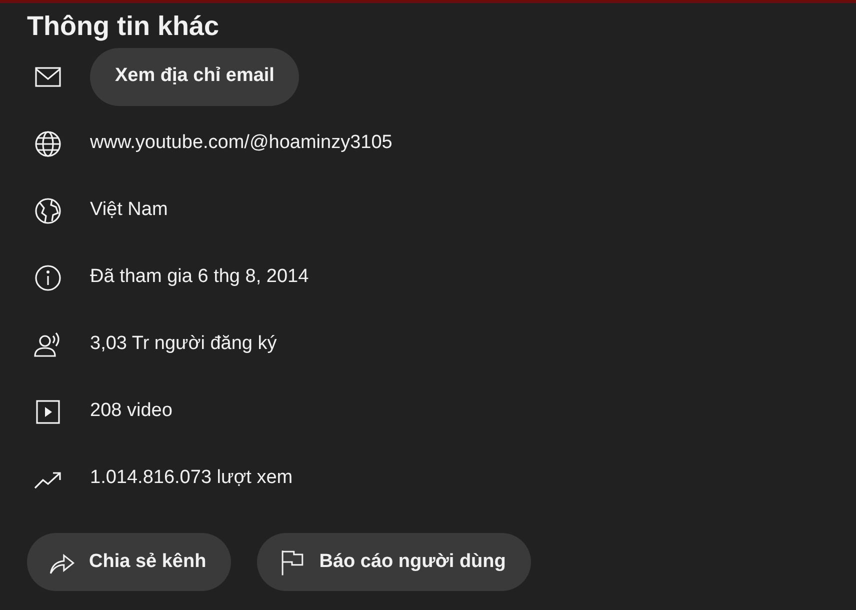 This screenshot has width=856, height=610. I want to click on info-text: 1.014.816.073 lượt xem, so click(191, 478).